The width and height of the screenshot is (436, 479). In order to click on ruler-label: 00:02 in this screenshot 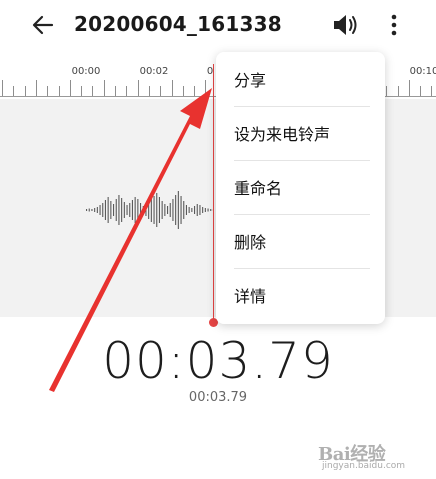, I will do `click(154, 71)`.